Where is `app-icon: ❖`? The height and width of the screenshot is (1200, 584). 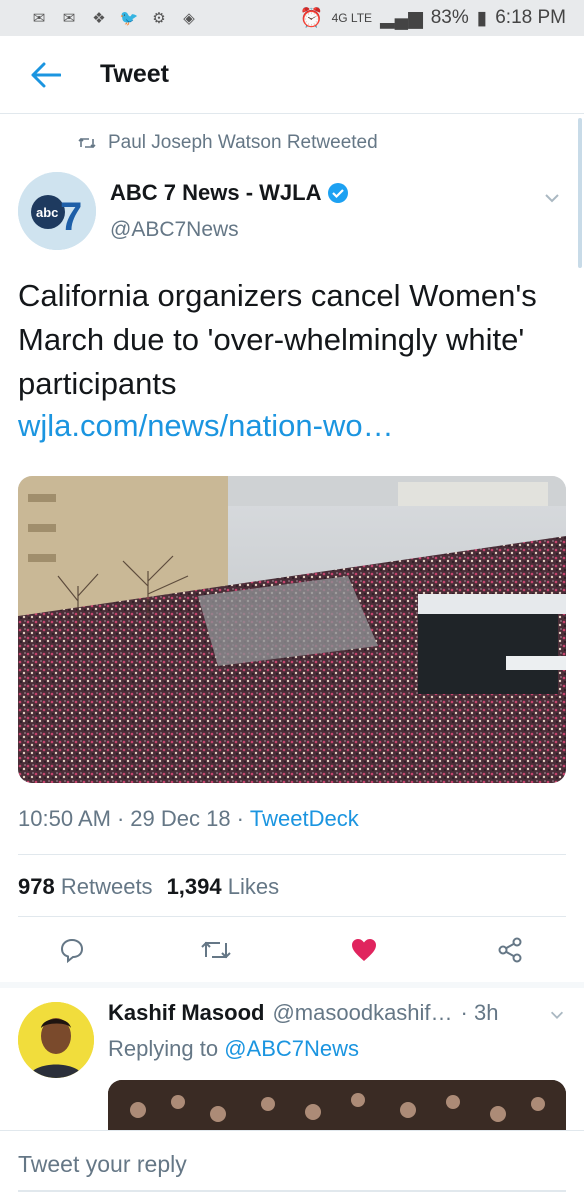 app-icon: ❖ is located at coordinates (99, 18).